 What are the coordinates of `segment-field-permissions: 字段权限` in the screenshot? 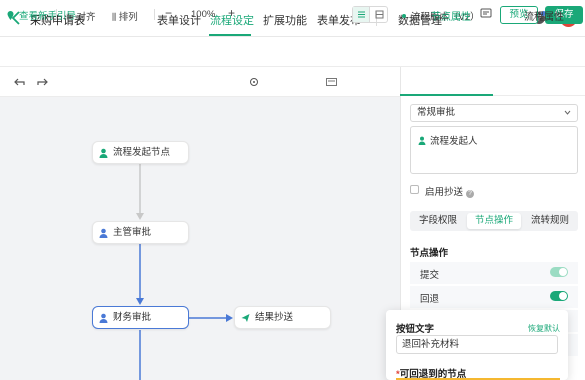 It's located at (438, 221).